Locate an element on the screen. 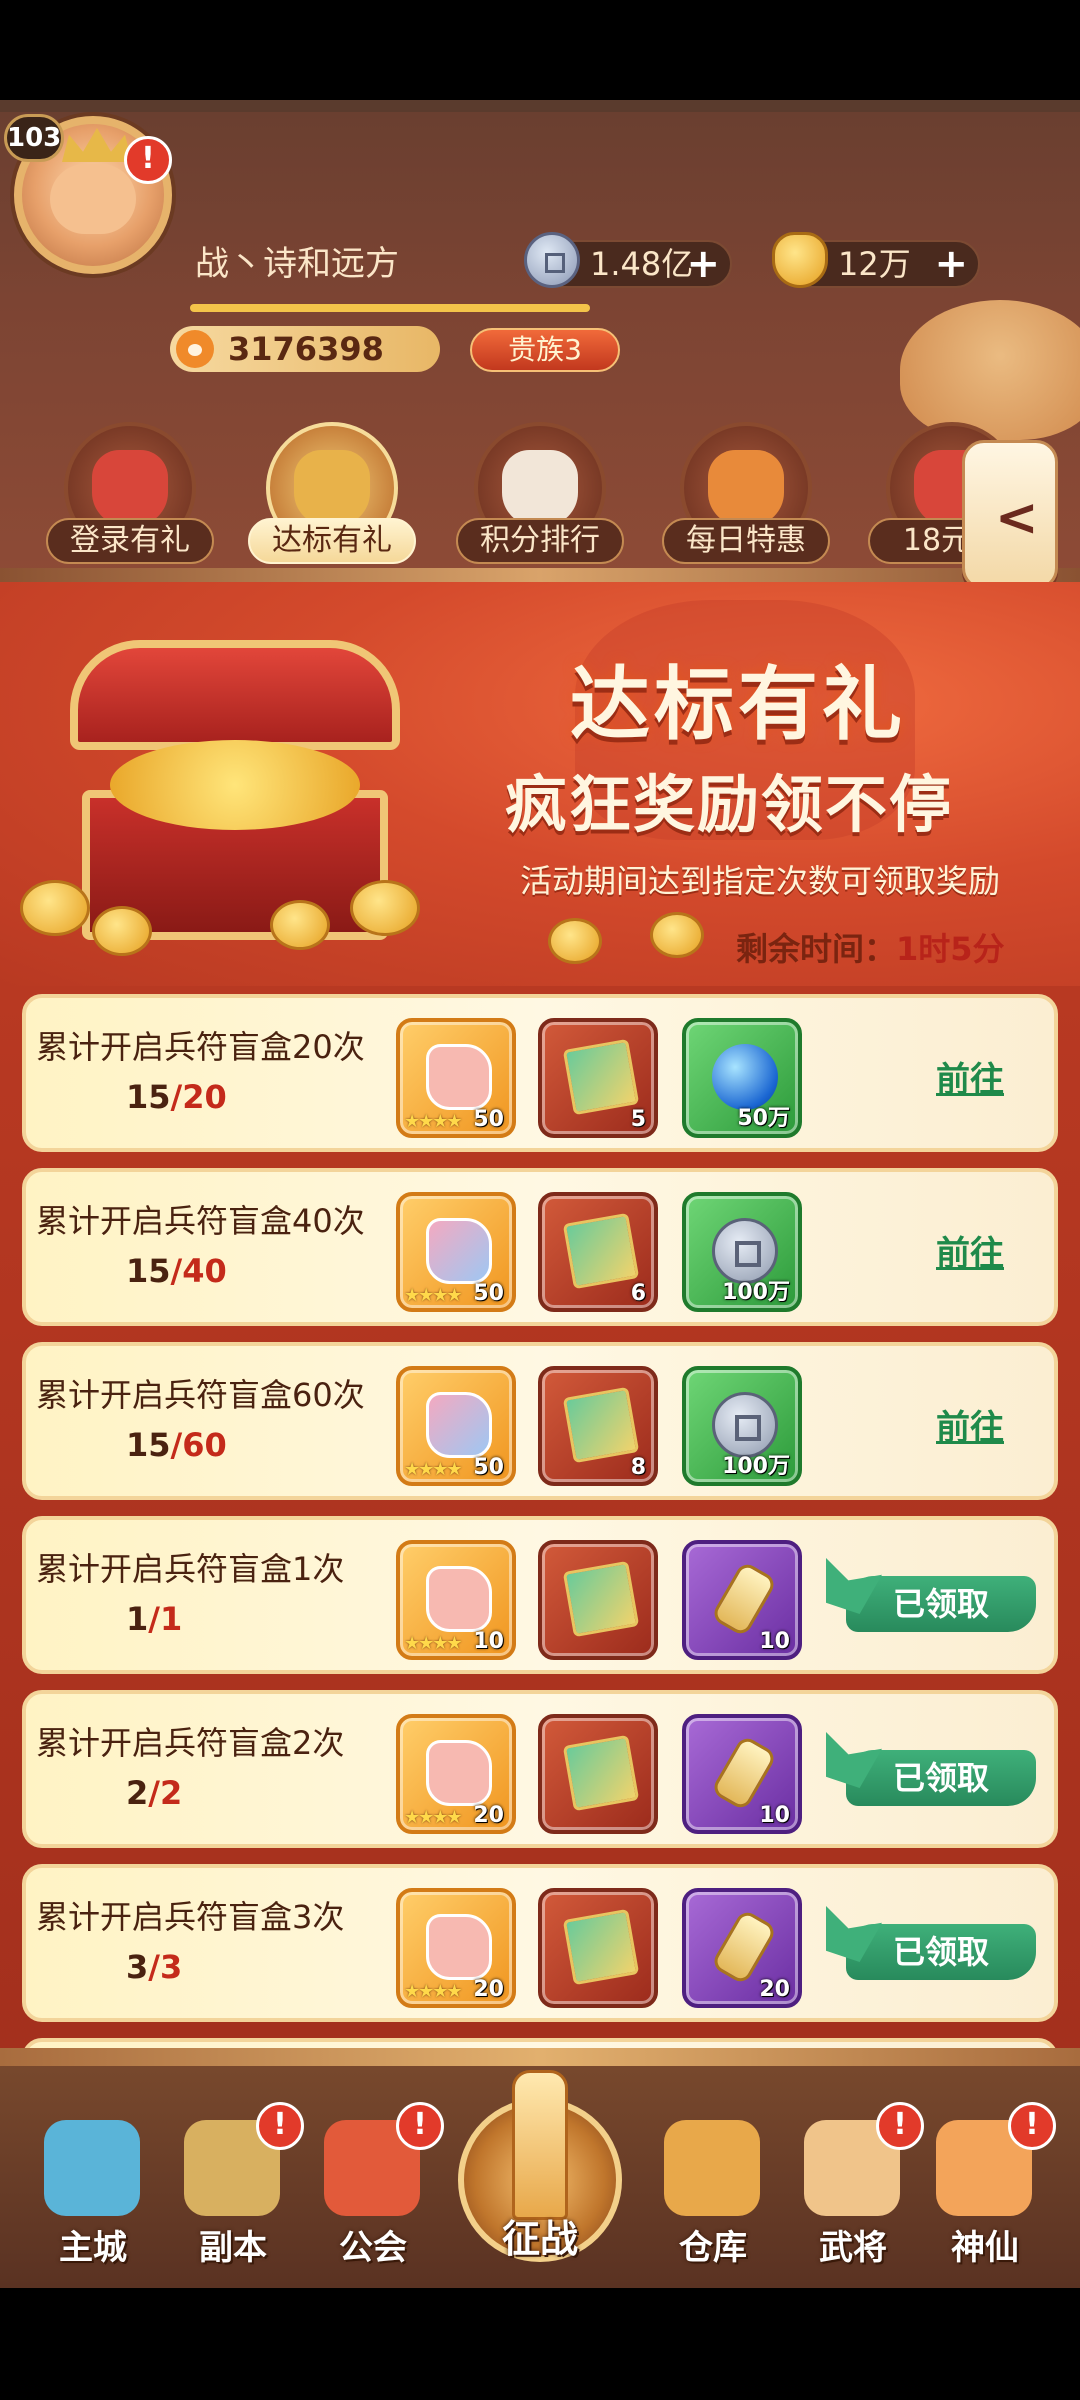  nav-campaign: 征战 is located at coordinates (540, 2170).